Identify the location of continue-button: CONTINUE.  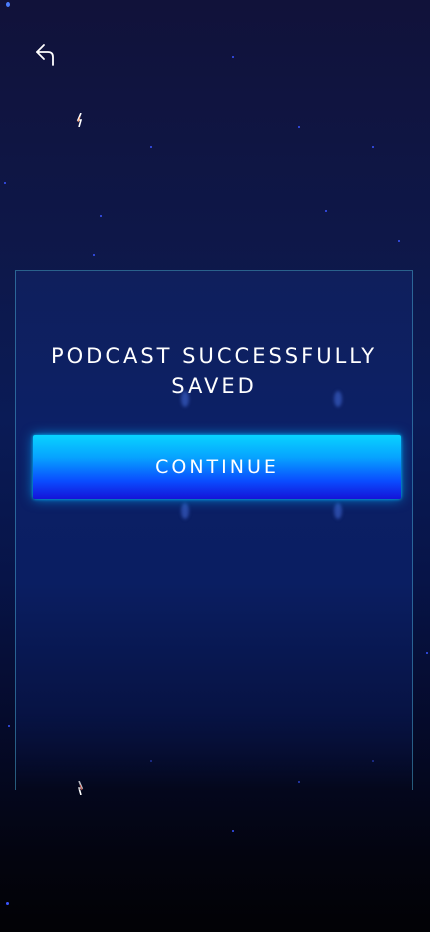
(217, 467).